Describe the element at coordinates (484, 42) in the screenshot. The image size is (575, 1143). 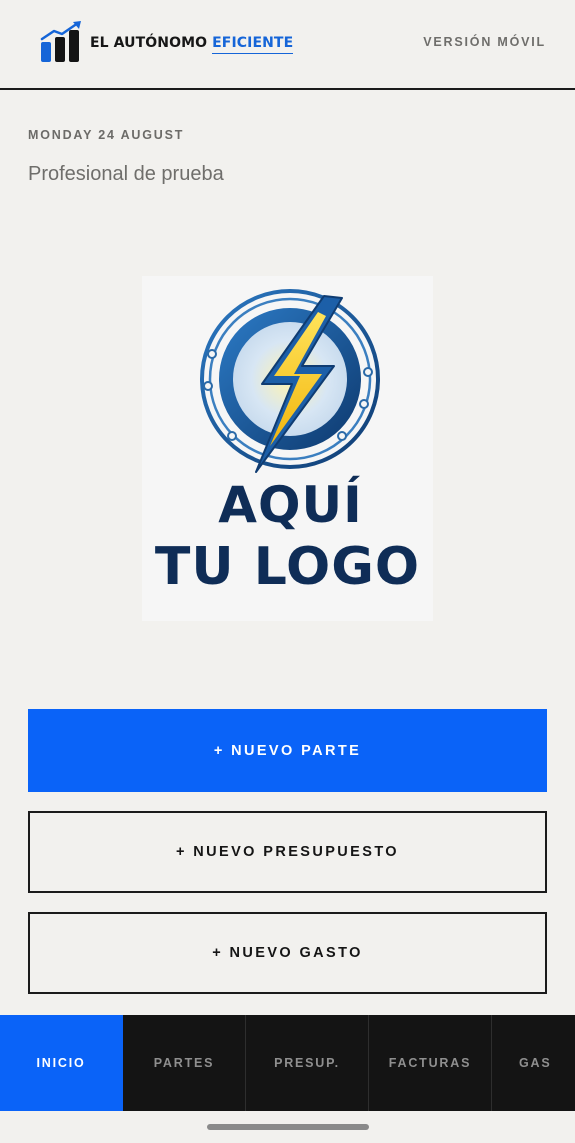
I see `mobile-version-label: VERSIÓN MÓVIL` at that location.